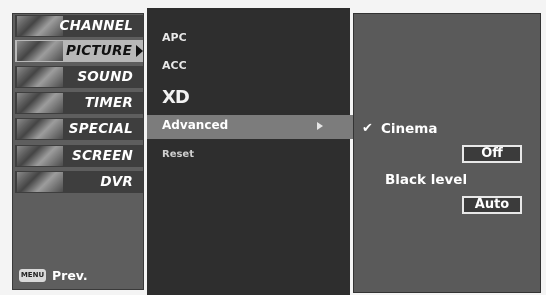  I want to click on submenu-item-apc: APC, so click(174, 37).